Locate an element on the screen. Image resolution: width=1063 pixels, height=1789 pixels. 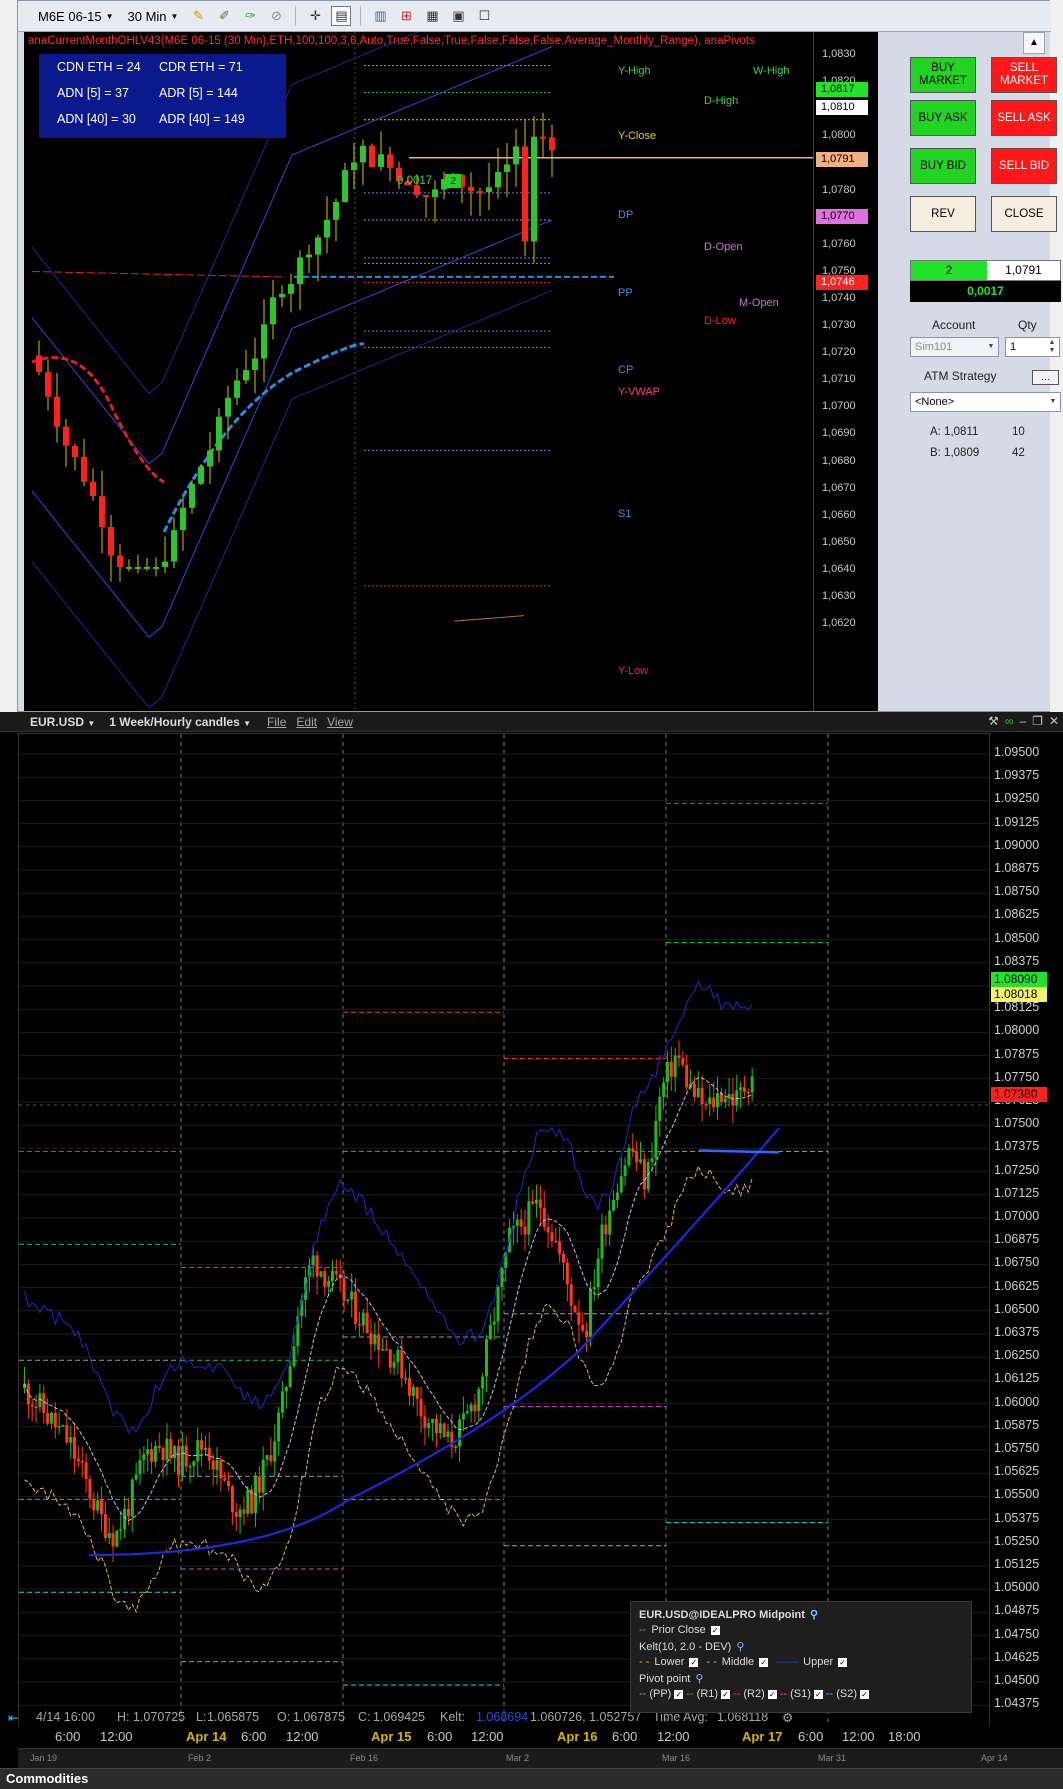
strategies-icon: ⊞ is located at coordinates (406, 16).